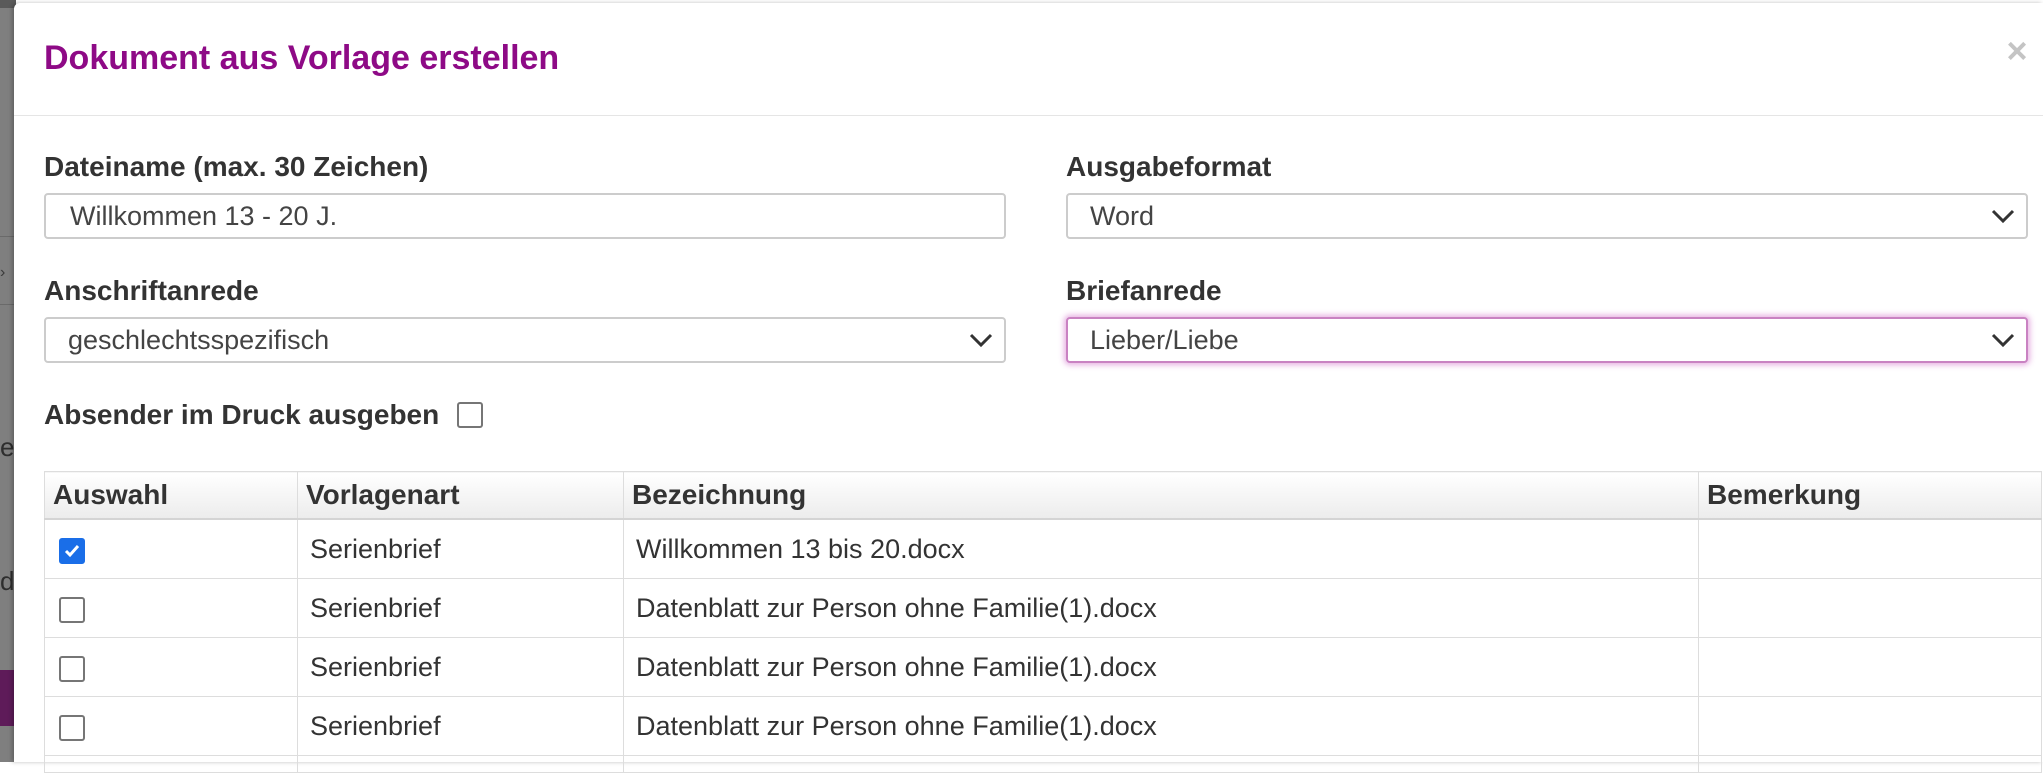  What do you see at coordinates (460, 495) in the screenshot?
I see `column-header-template-type: Vorlagenart` at bounding box center [460, 495].